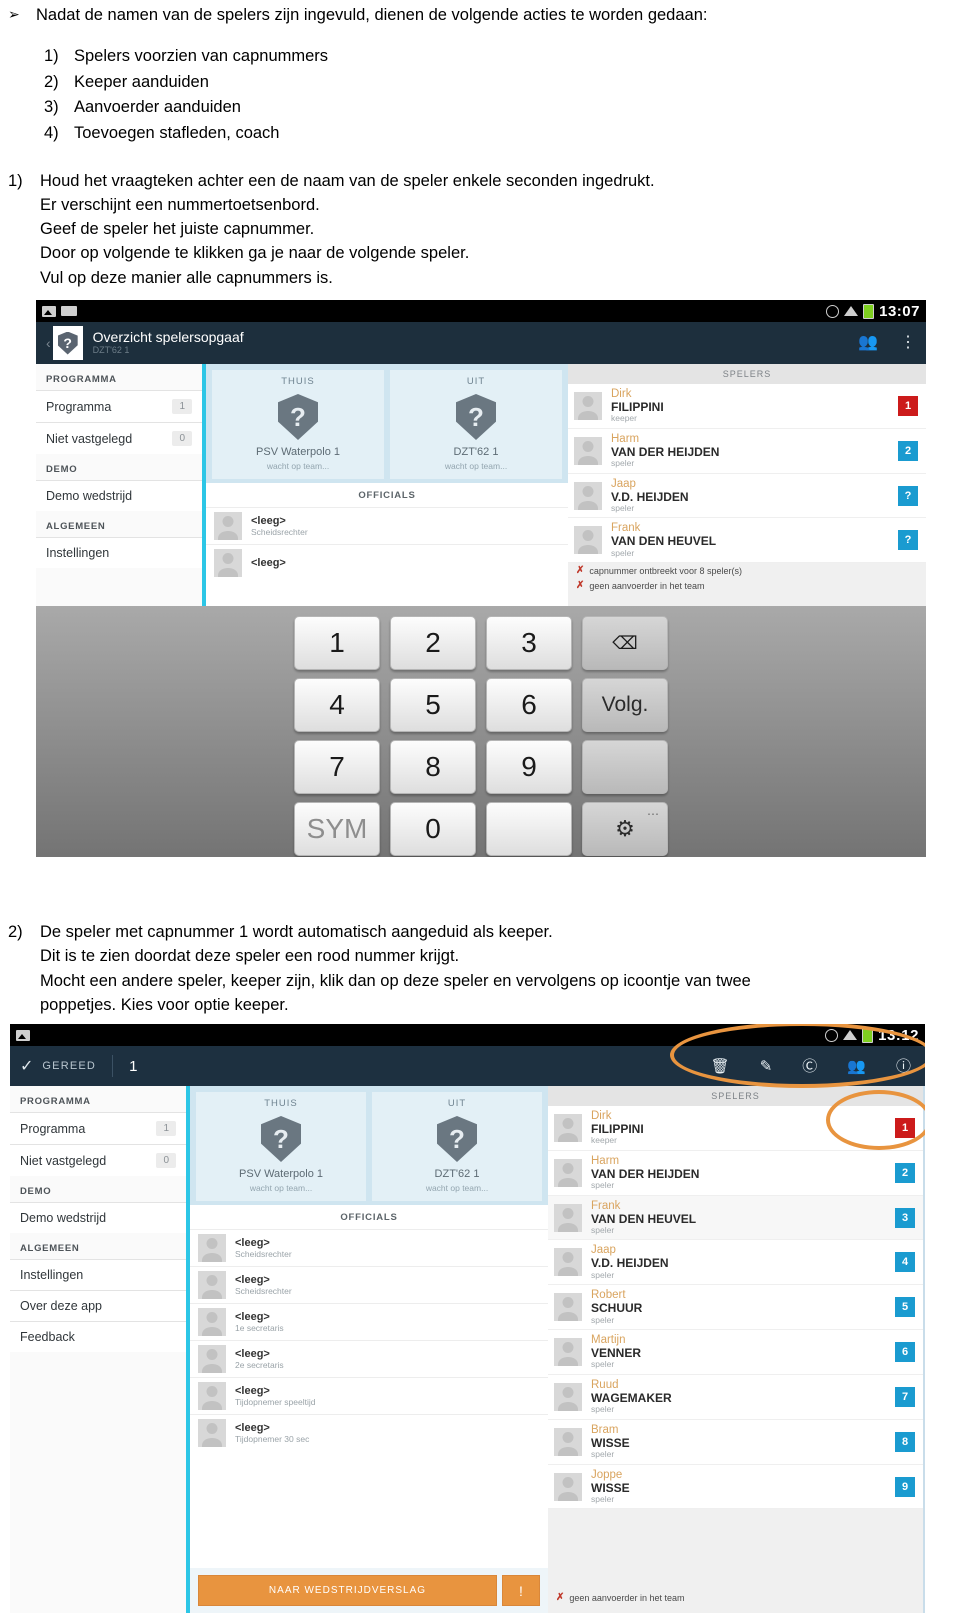 The height and width of the screenshot is (1613, 960). Describe the element at coordinates (387, 562) in the screenshot. I see `official-row: <leeg>` at that location.